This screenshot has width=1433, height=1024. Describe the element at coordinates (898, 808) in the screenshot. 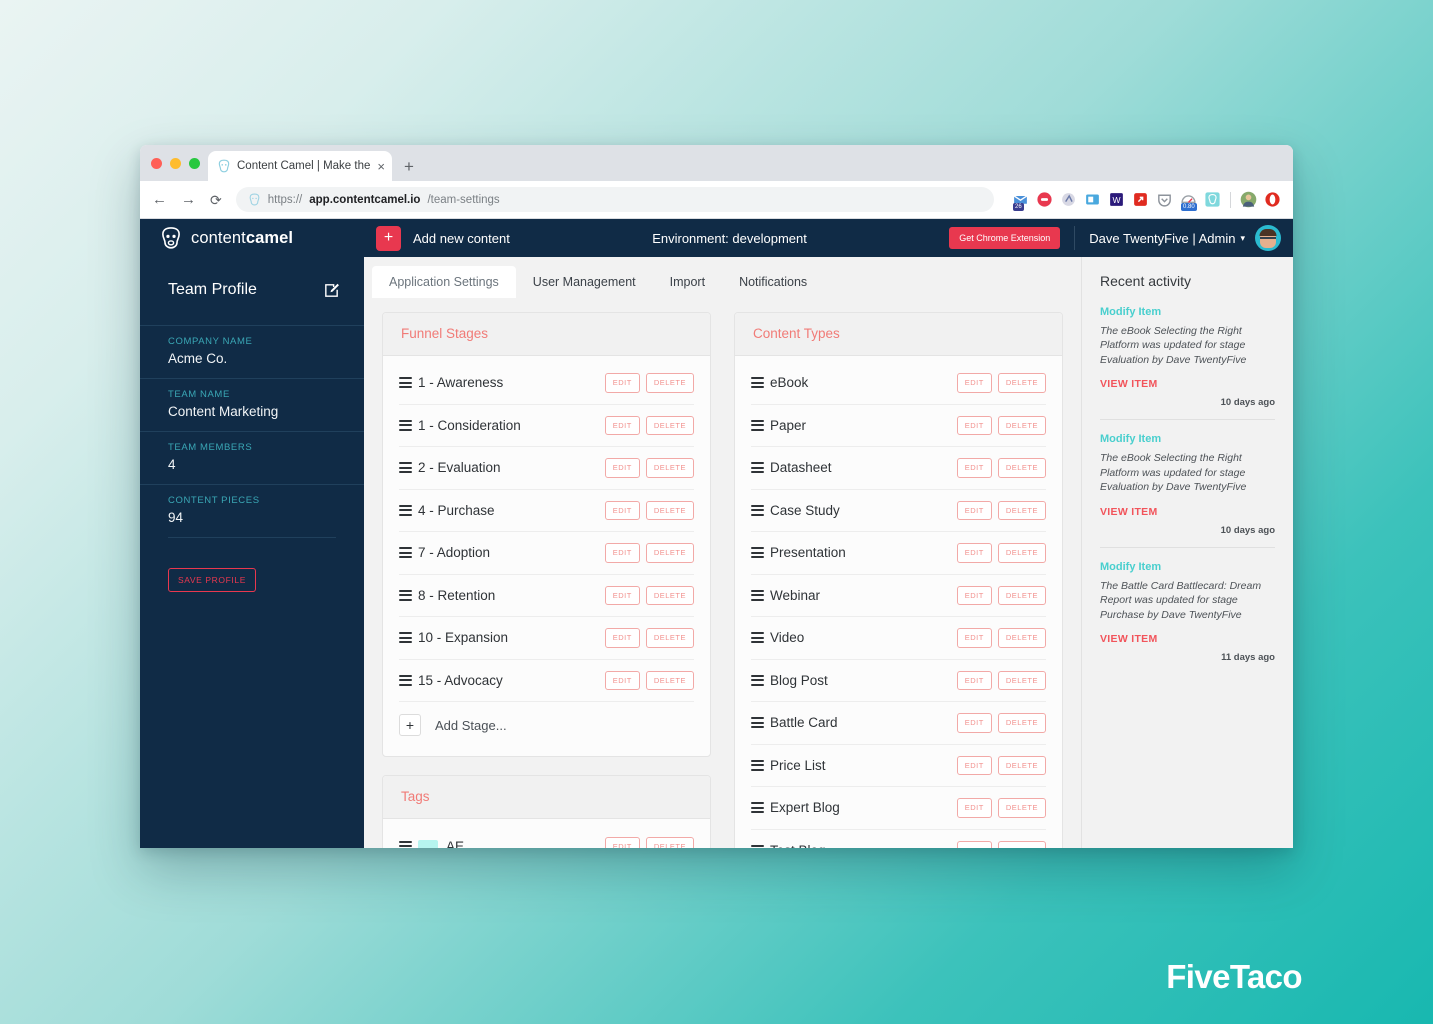

I see `list-item: Expert Blog EDIT DELETE` at that location.